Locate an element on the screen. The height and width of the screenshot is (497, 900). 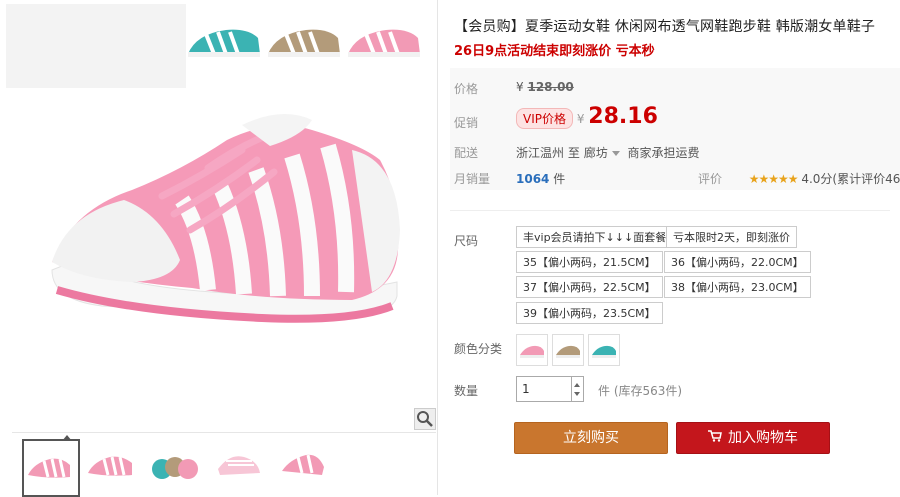
shipping-label: 配送 is located at coordinates (466, 153).